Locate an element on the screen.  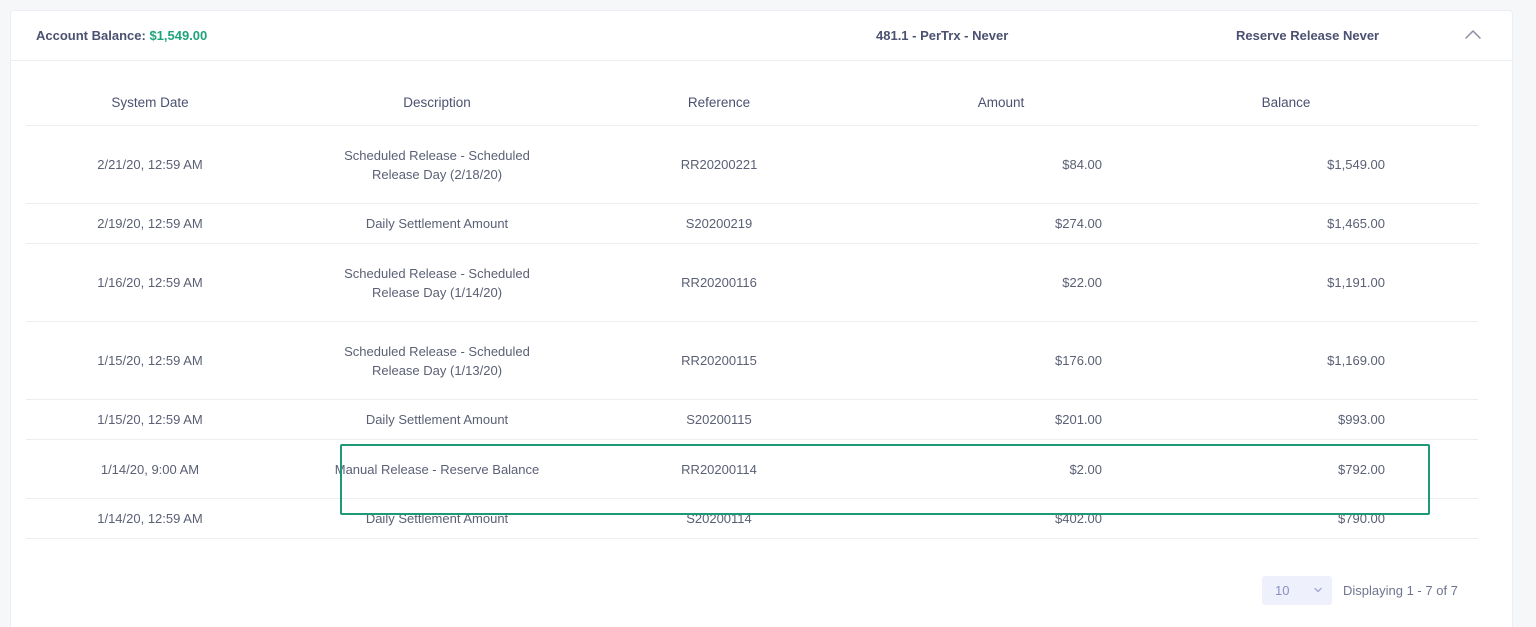
column-header-balance: Balance is located at coordinates (1286, 102).